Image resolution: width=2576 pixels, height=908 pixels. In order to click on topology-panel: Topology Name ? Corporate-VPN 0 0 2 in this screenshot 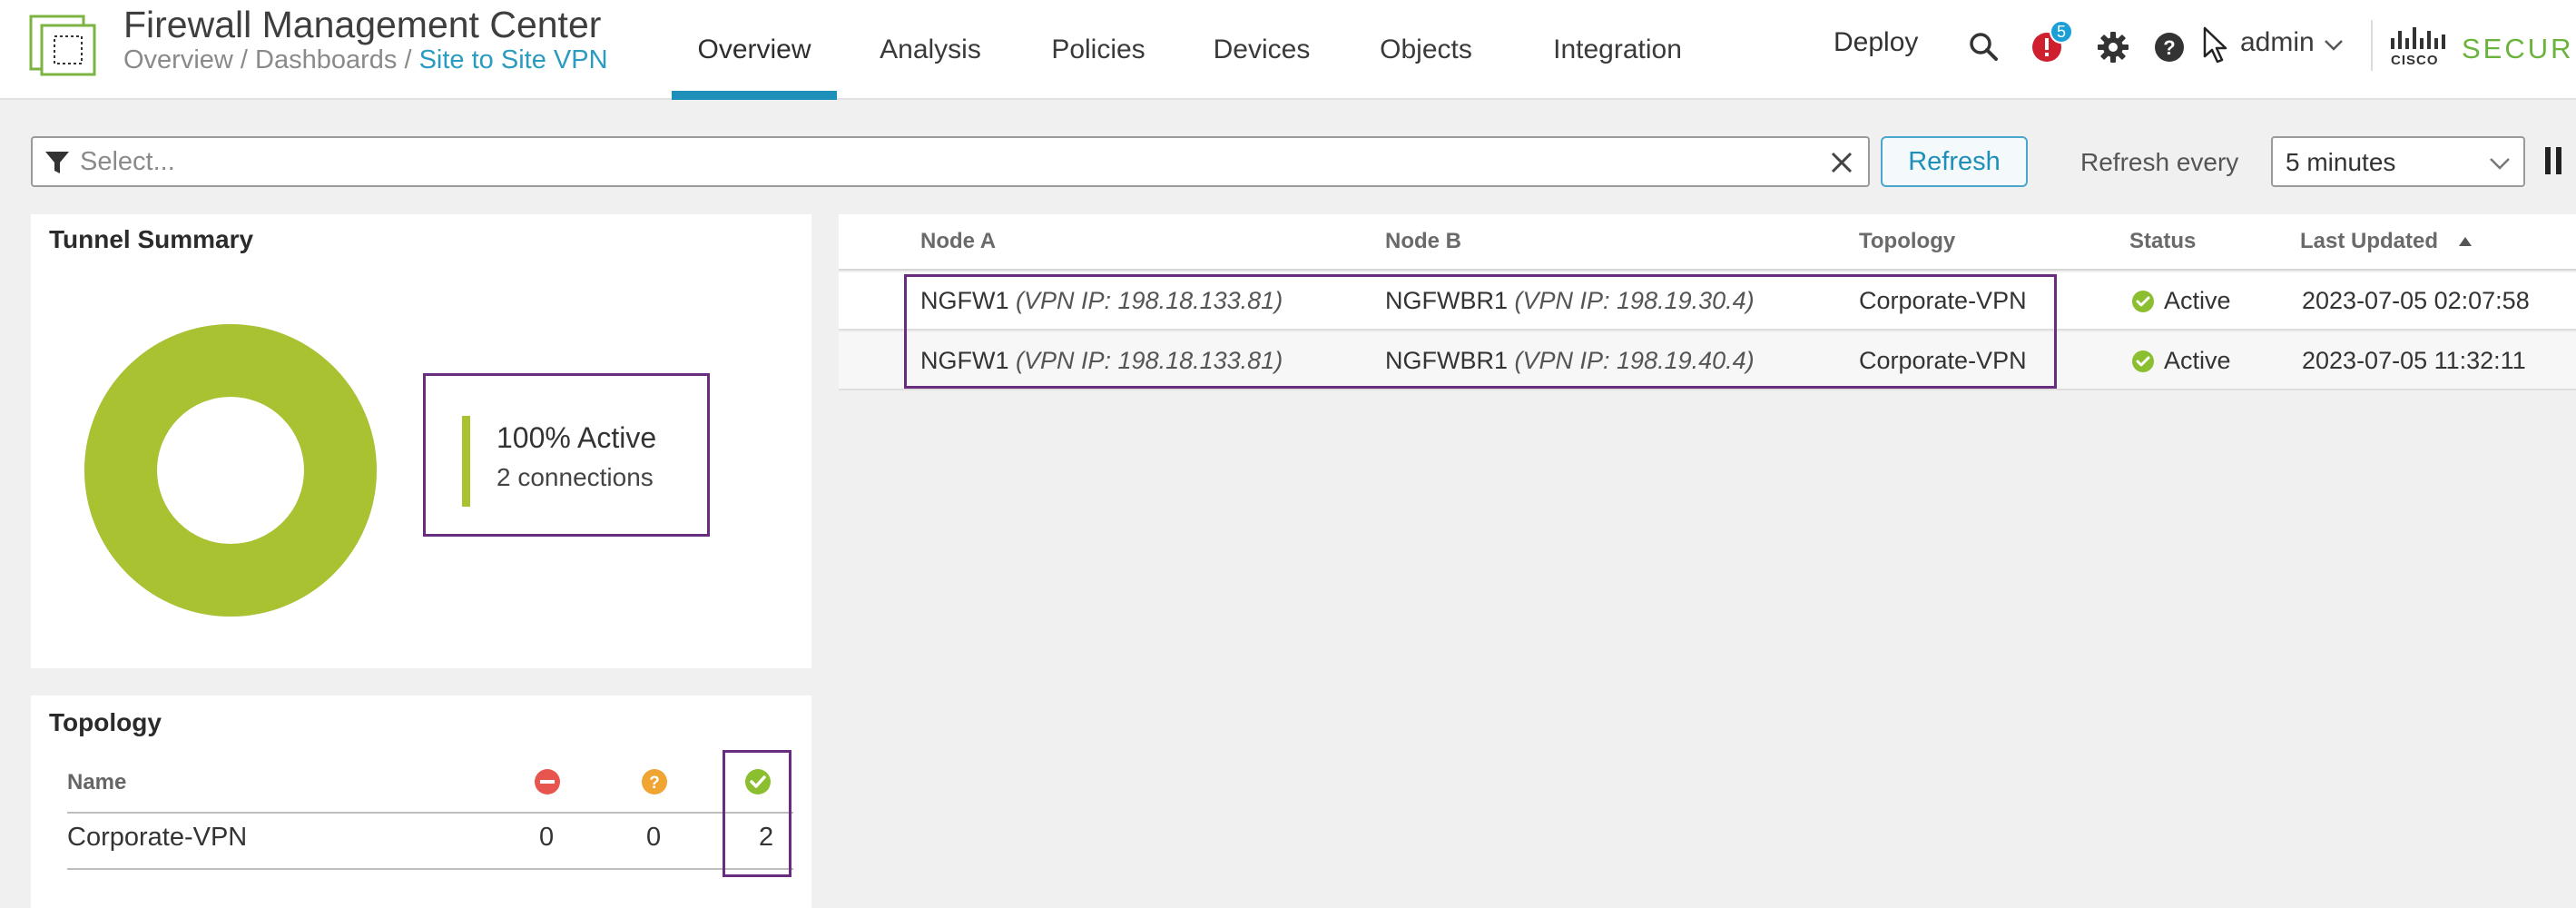, I will do `click(421, 802)`.